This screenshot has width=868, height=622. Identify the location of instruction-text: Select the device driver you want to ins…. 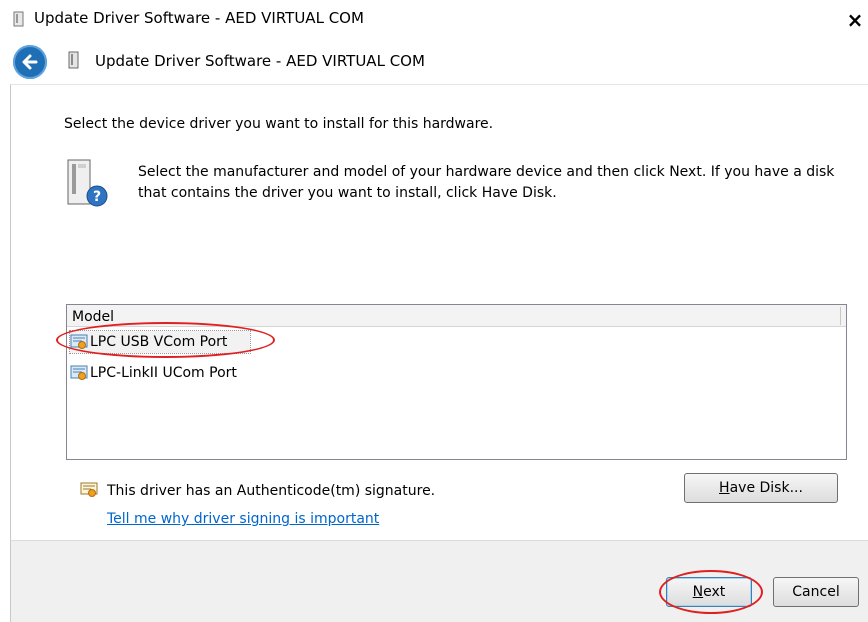
(279, 124).